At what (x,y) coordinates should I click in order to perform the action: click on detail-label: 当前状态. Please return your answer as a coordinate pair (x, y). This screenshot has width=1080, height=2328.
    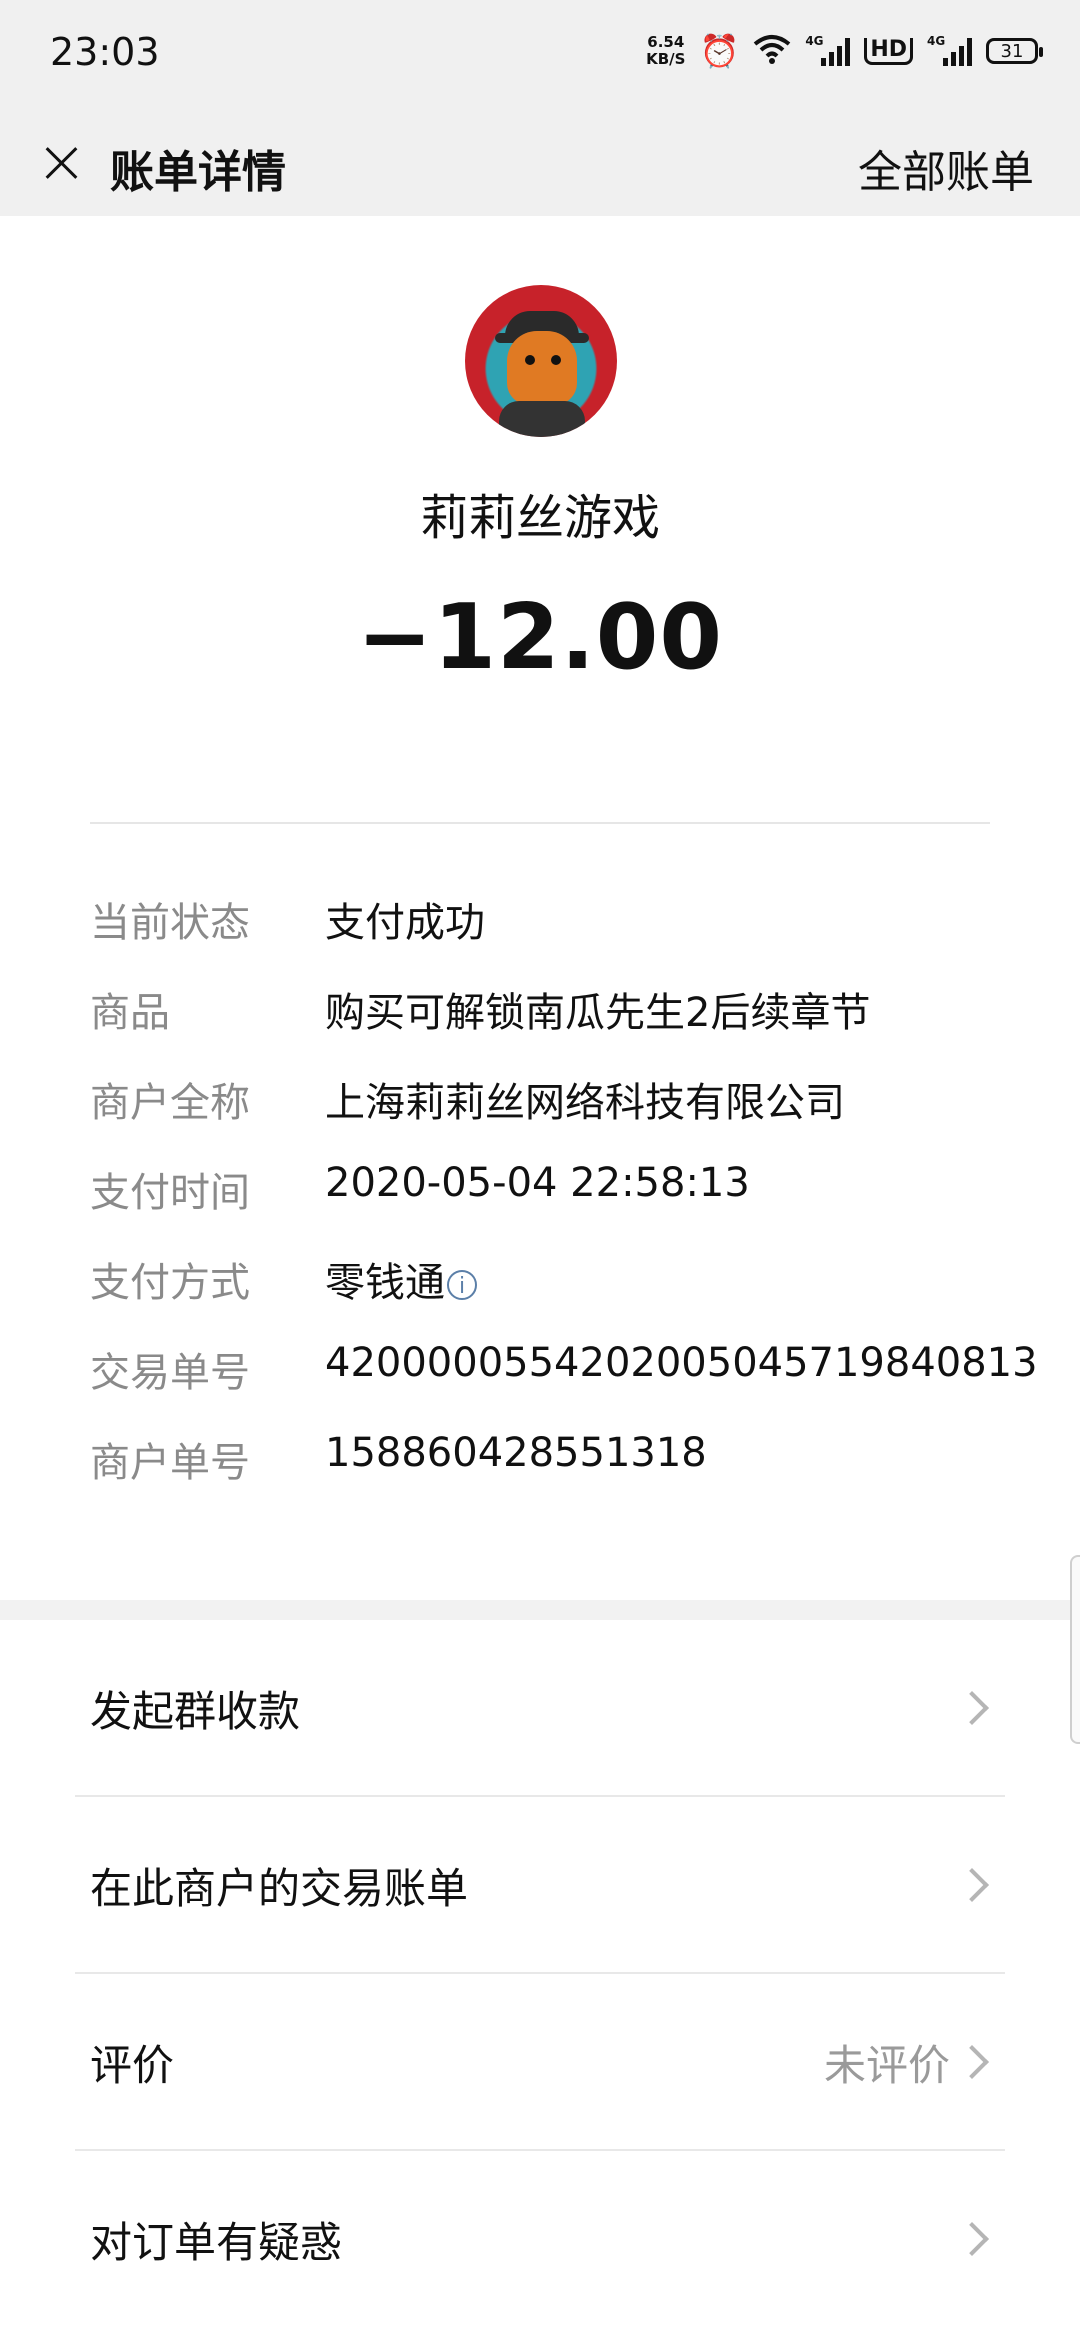
    Looking at the image, I should click on (170, 923).